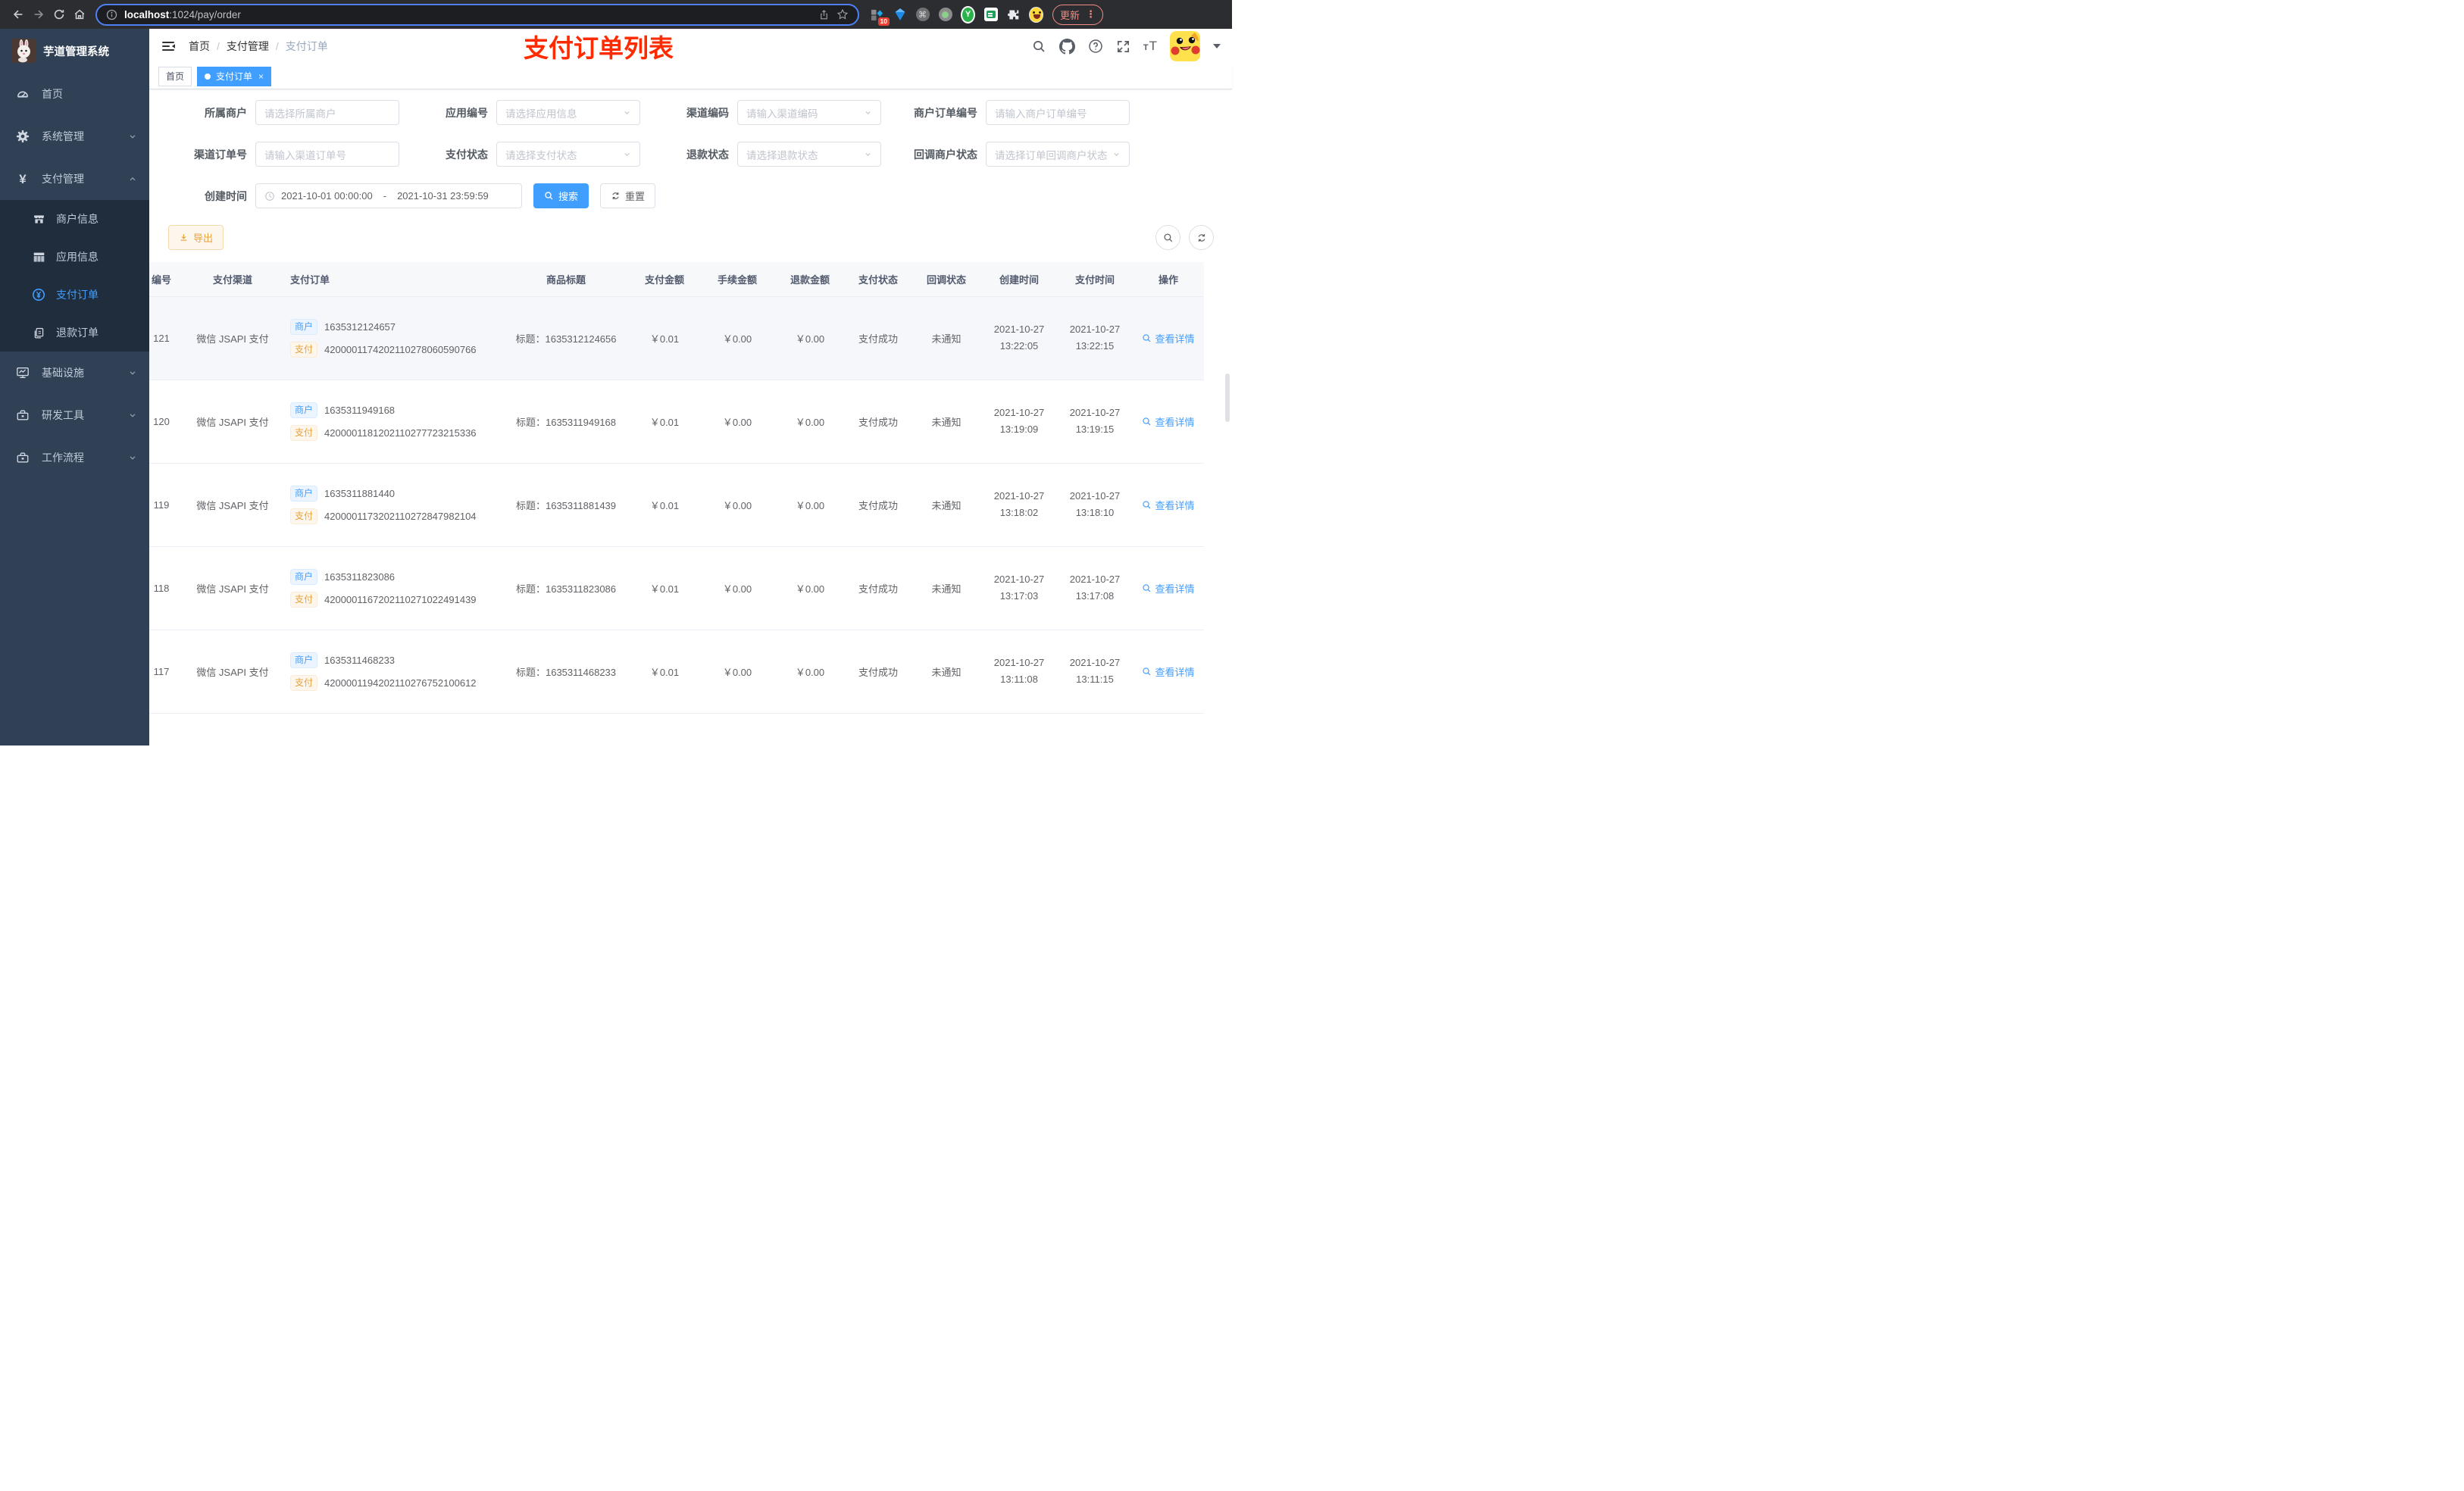 The height and width of the screenshot is (1491, 2464). What do you see at coordinates (38, 15) in the screenshot?
I see `forward-icon` at bounding box center [38, 15].